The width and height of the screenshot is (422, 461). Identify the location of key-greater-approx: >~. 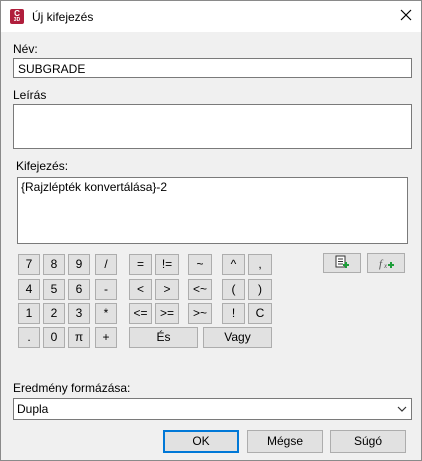
(200, 313).